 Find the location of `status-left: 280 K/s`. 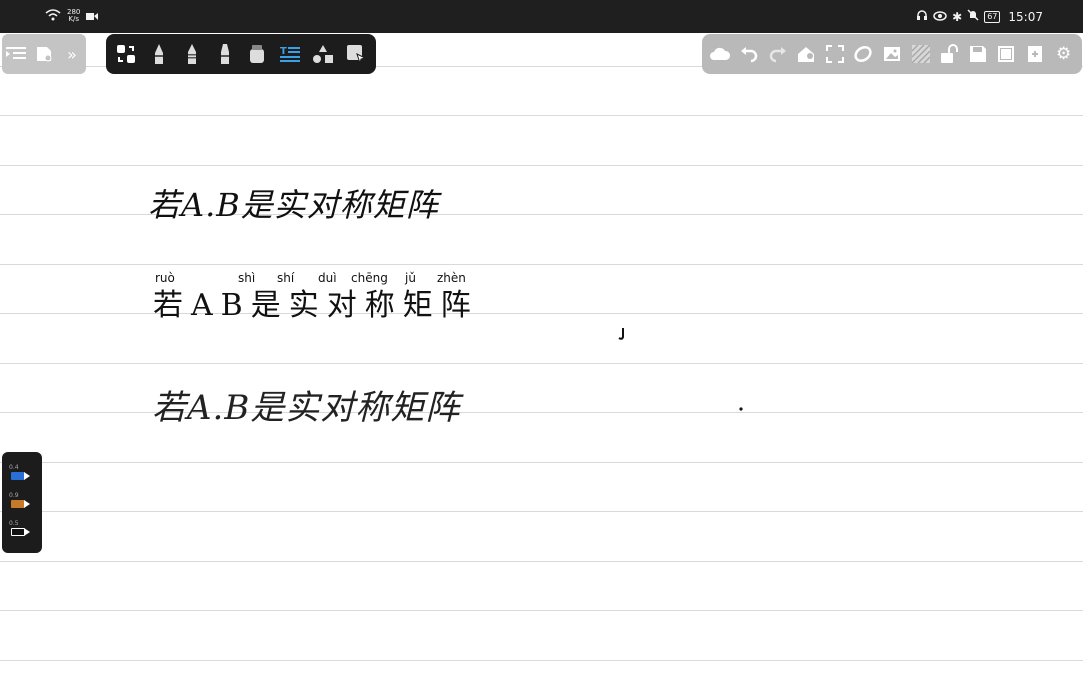

status-left: 280 K/s is located at coordinates (72, 15).